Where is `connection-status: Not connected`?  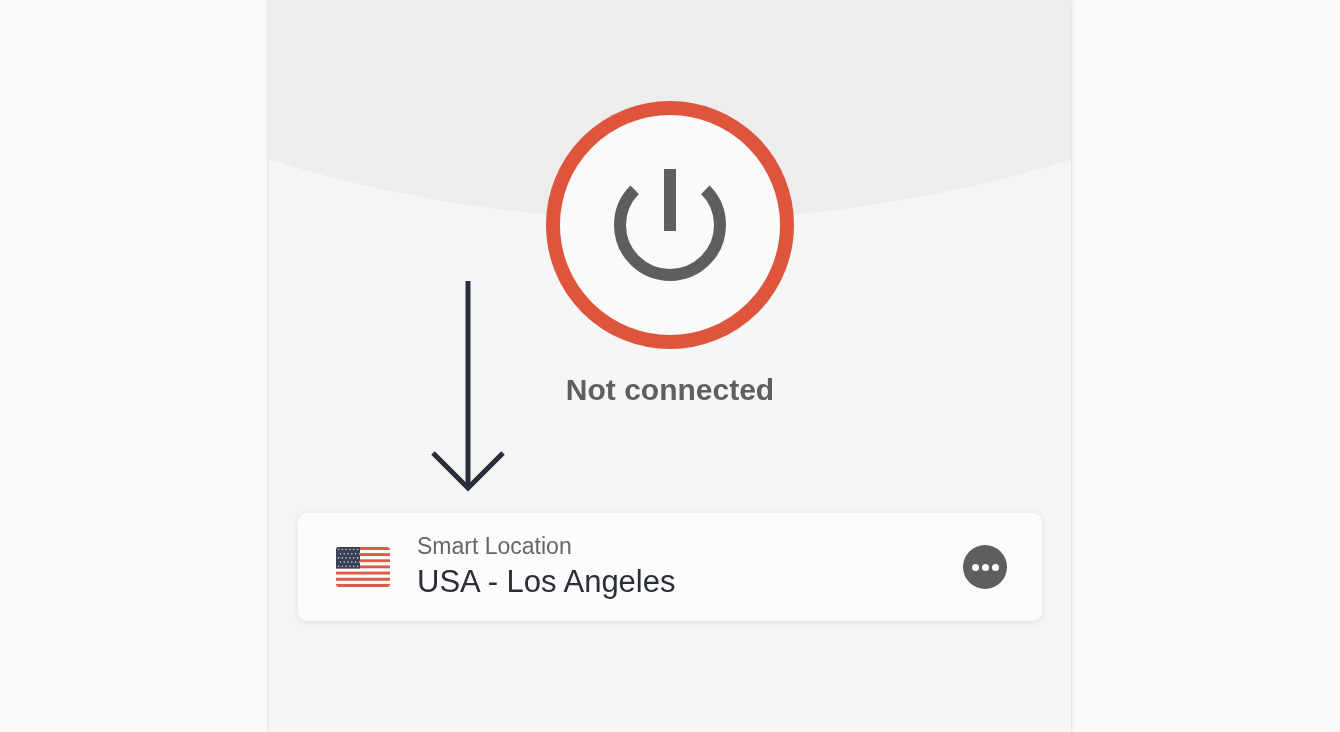 connection-status: Not connected is located at coordinates (670, 390).